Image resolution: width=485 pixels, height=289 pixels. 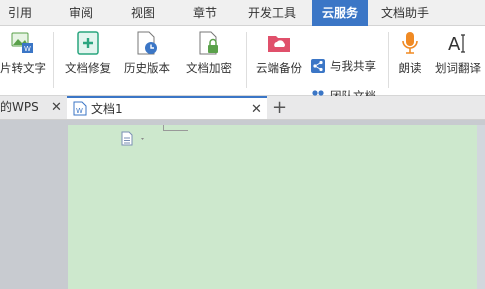 I want to click on picture-to-text-icon: W, so click(x=22, y=42).